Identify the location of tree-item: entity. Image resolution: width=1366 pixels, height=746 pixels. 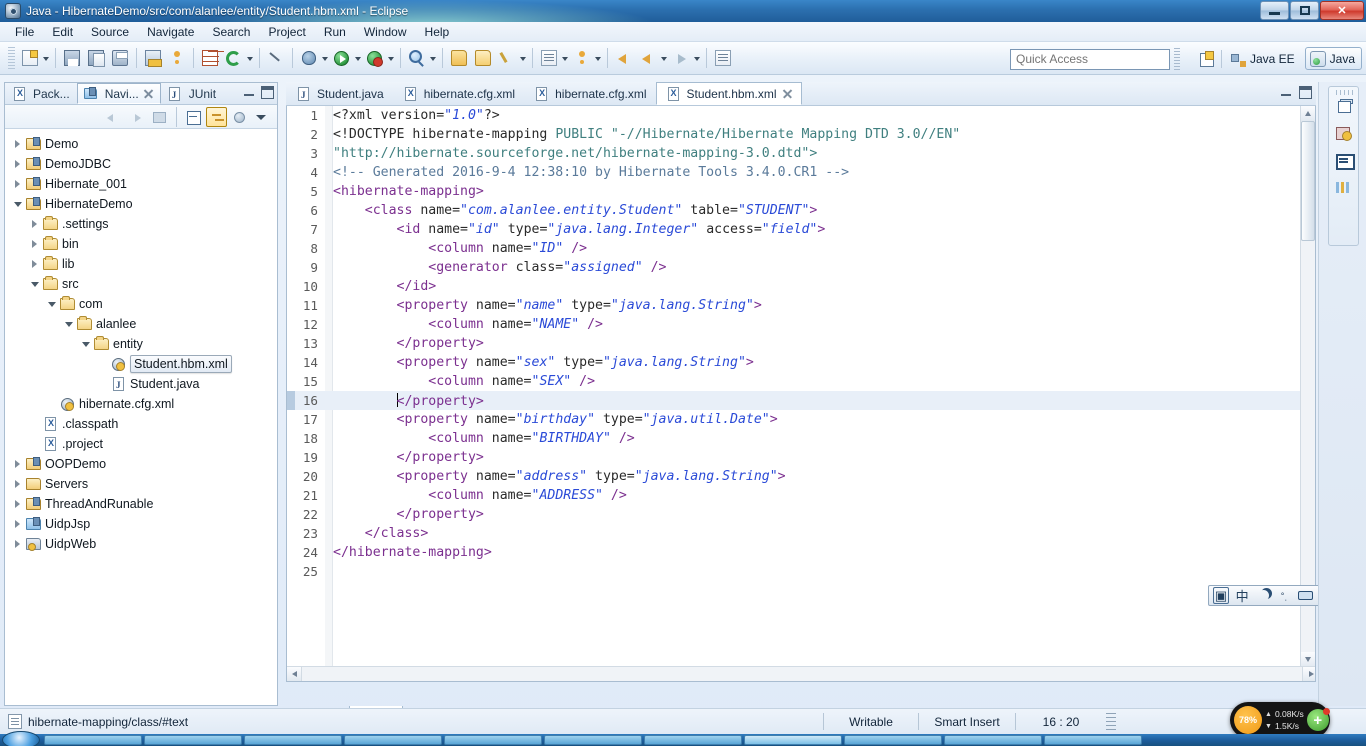
(141, 344).